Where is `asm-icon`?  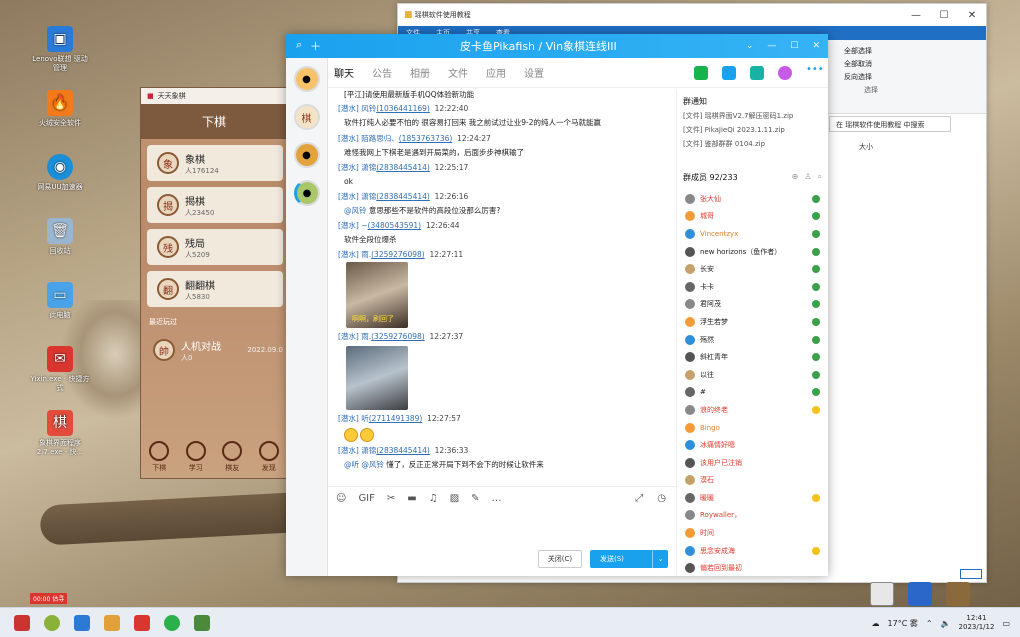
asm-icon is located at coordinates (882, 594).